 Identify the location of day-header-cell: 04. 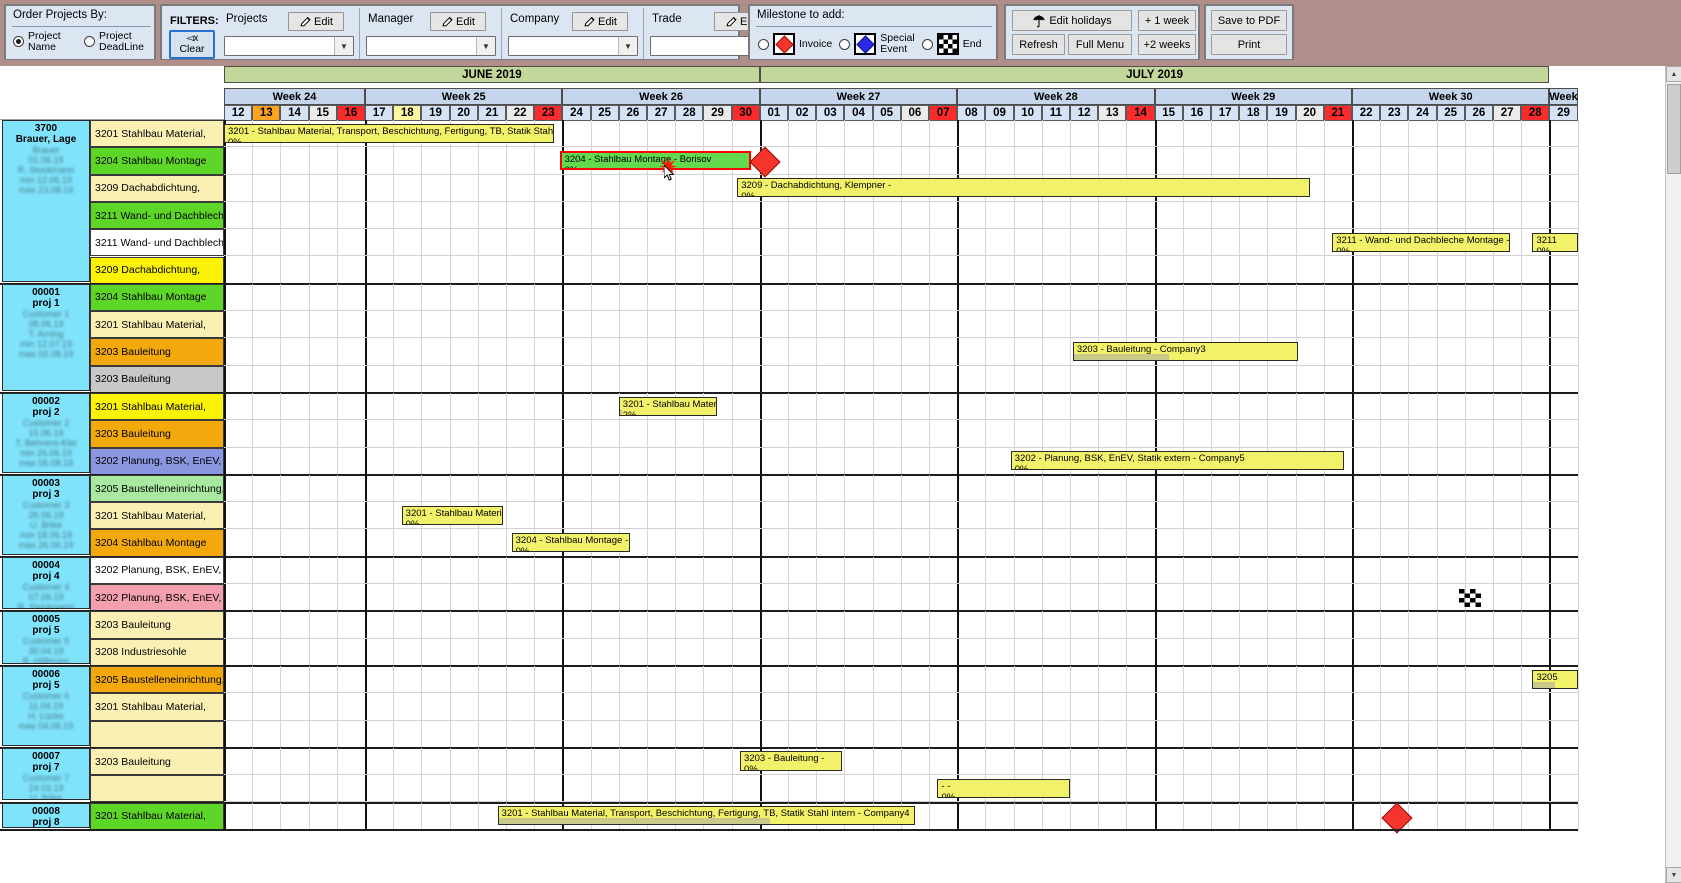
(858, 113).